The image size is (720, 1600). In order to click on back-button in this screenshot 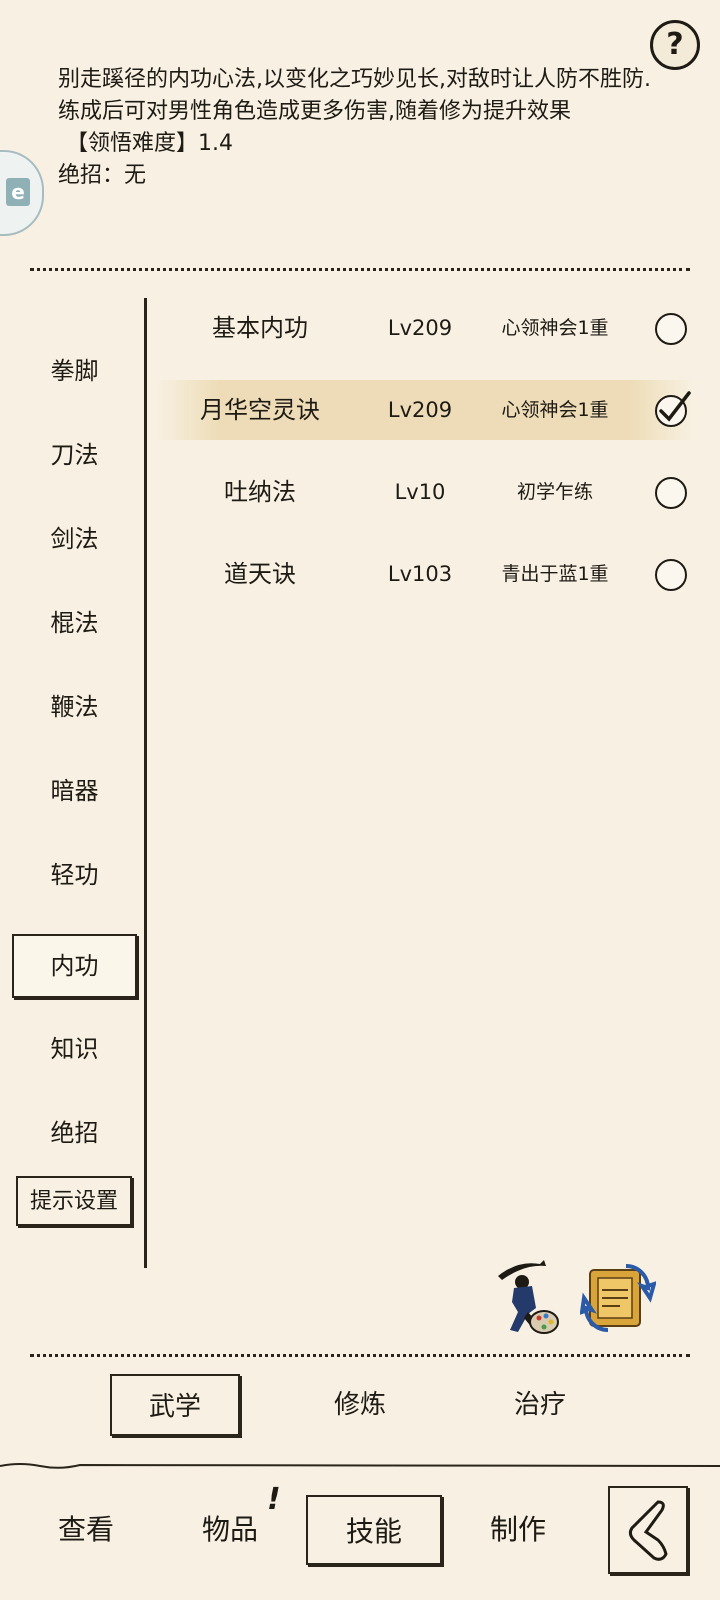, I will do `click(648, 1530)`.